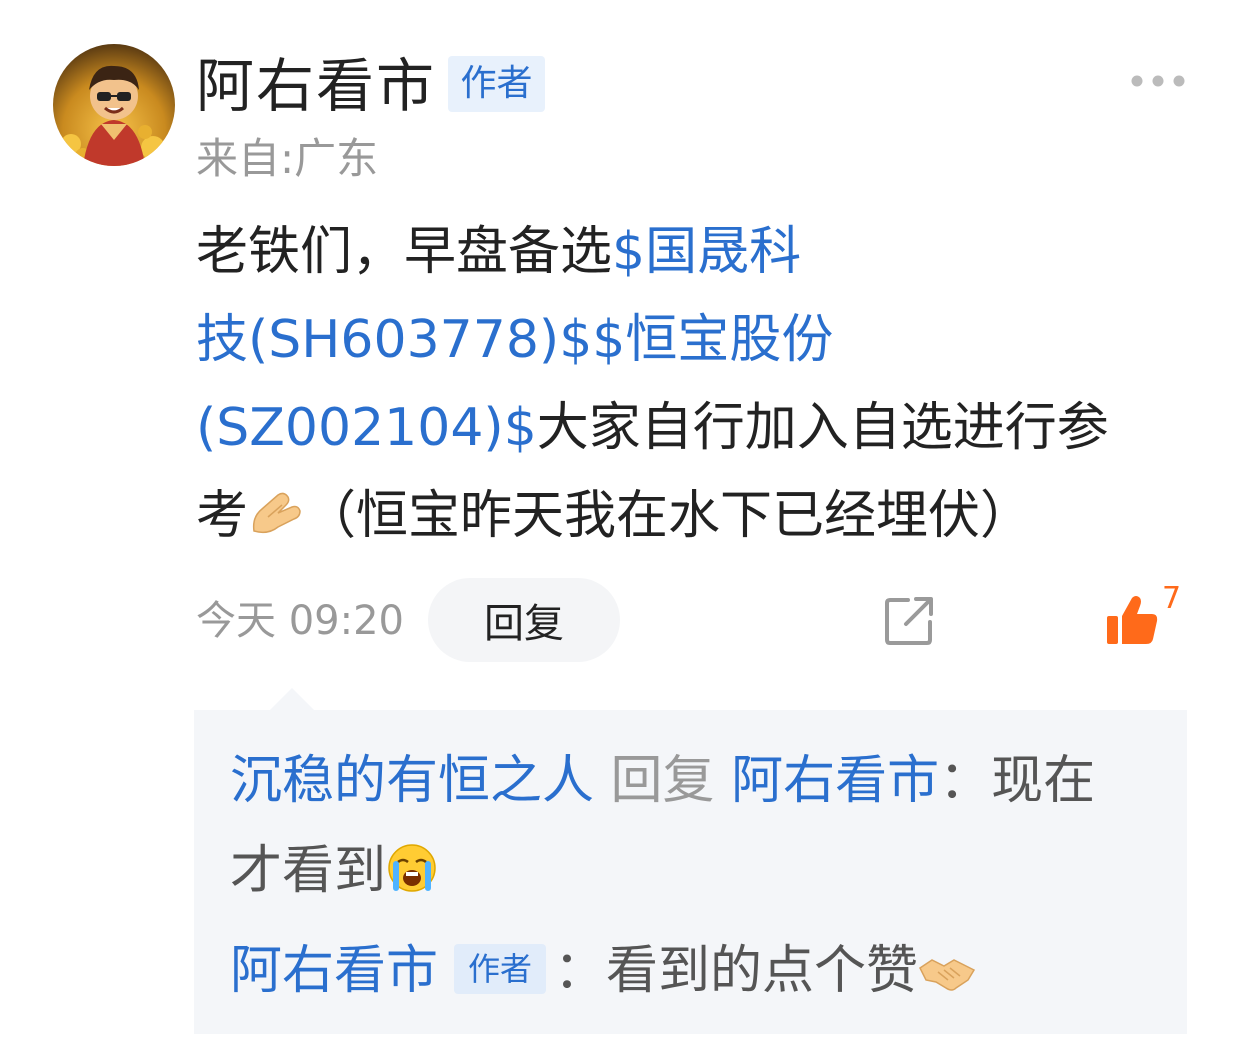  Describe the element at coordinates (500, 969) in the screenshot. I see `author-badge-small: 作者` at that location.